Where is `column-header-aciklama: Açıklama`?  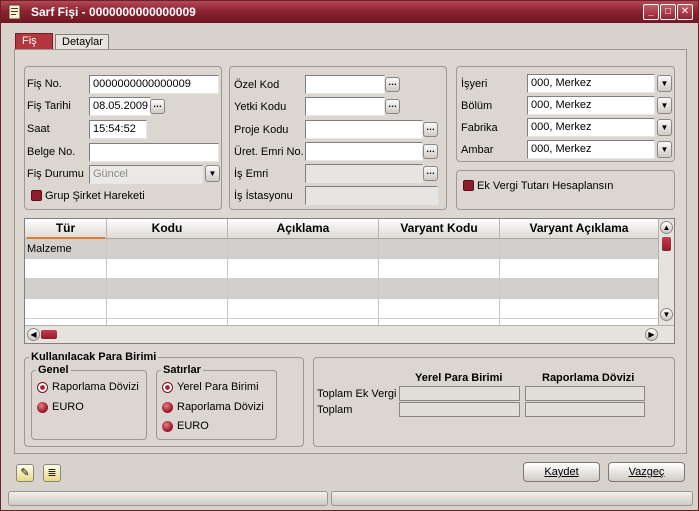
column-header-aciklama: Açıklama is located at coordinates (303, 229).